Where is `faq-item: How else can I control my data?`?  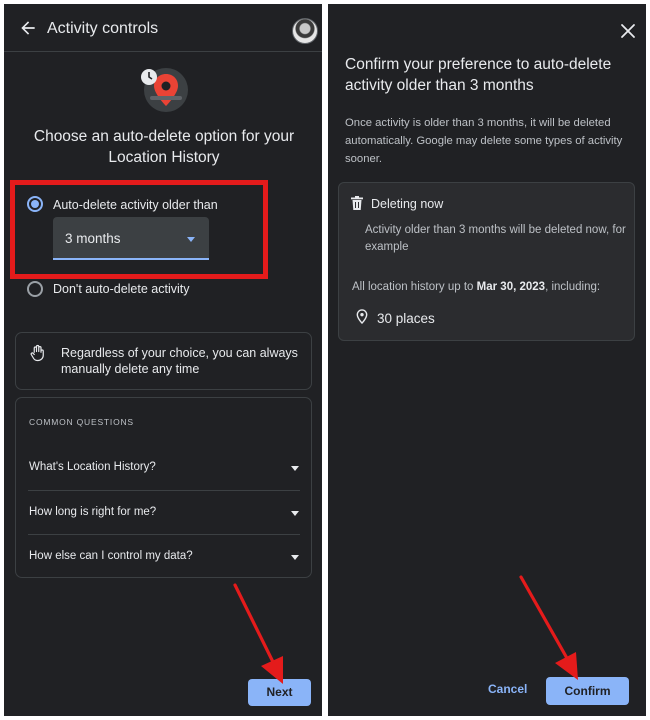
faq-item: How else can I control my data? is located at coordinates (164, 556).